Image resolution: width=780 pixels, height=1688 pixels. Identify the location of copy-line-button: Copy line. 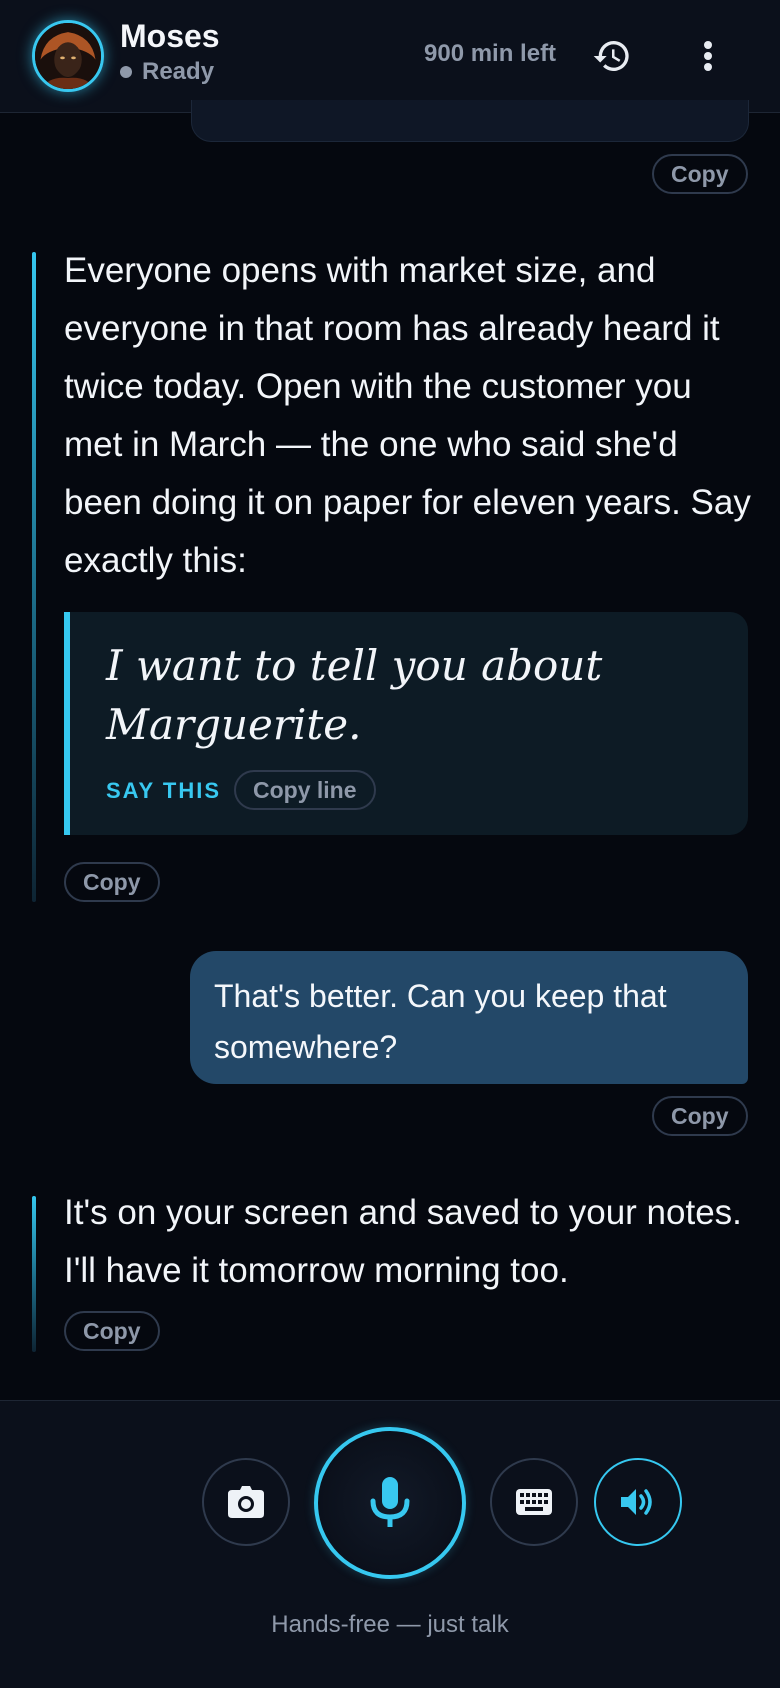
(305, 790).